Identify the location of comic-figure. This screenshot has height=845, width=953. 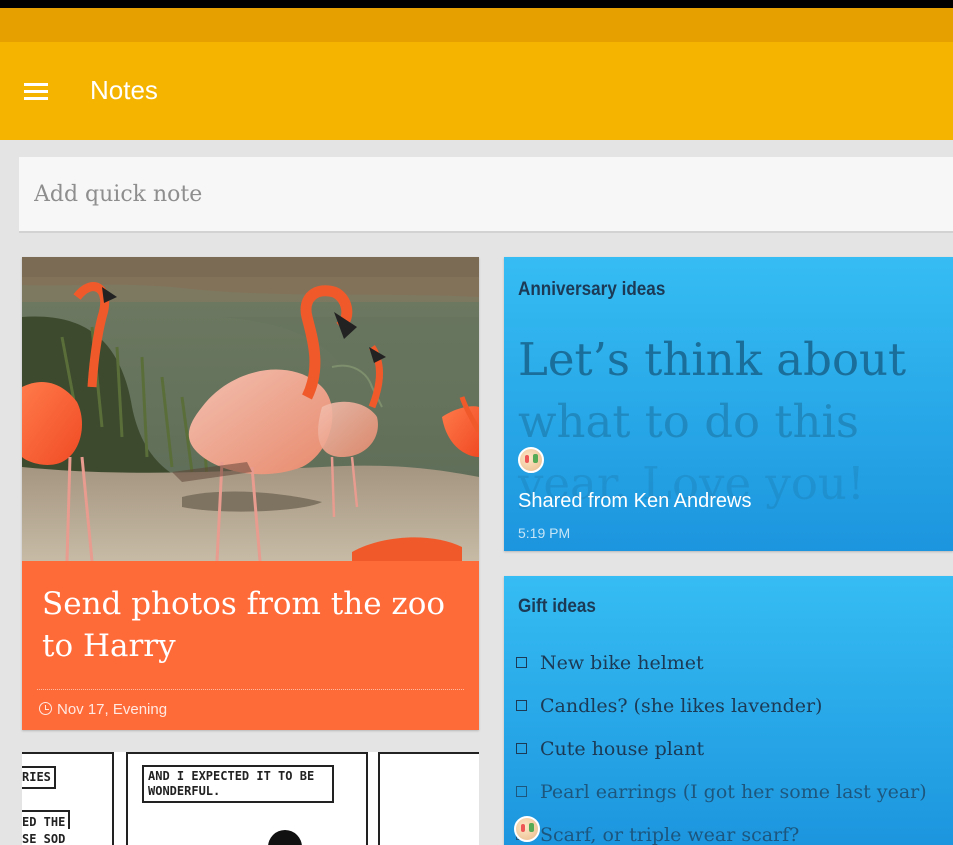
(285, 837).